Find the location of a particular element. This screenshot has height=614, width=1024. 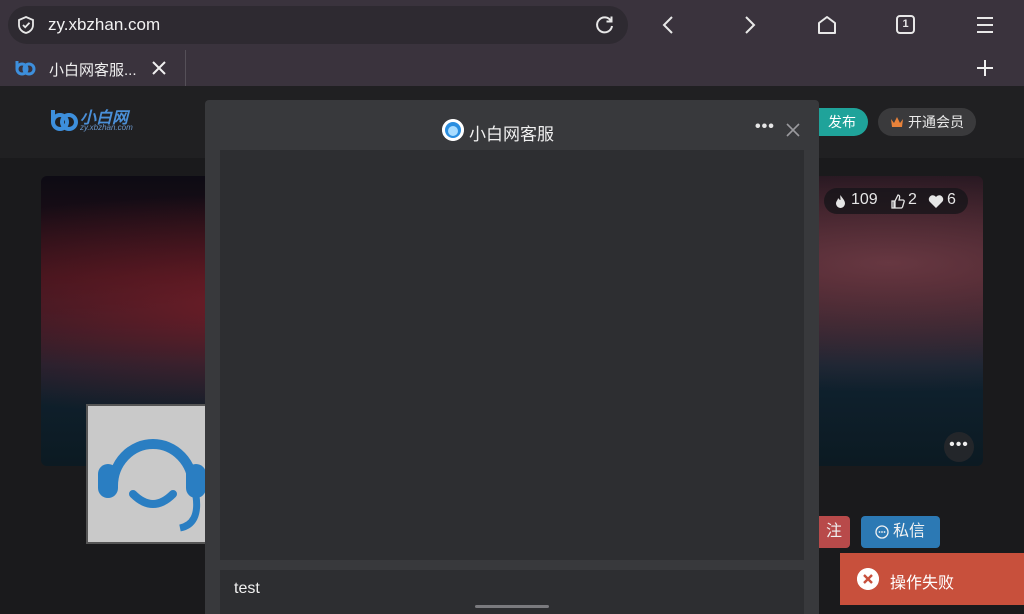

private-message-button: 私信 is located at coordinates (900, 532).